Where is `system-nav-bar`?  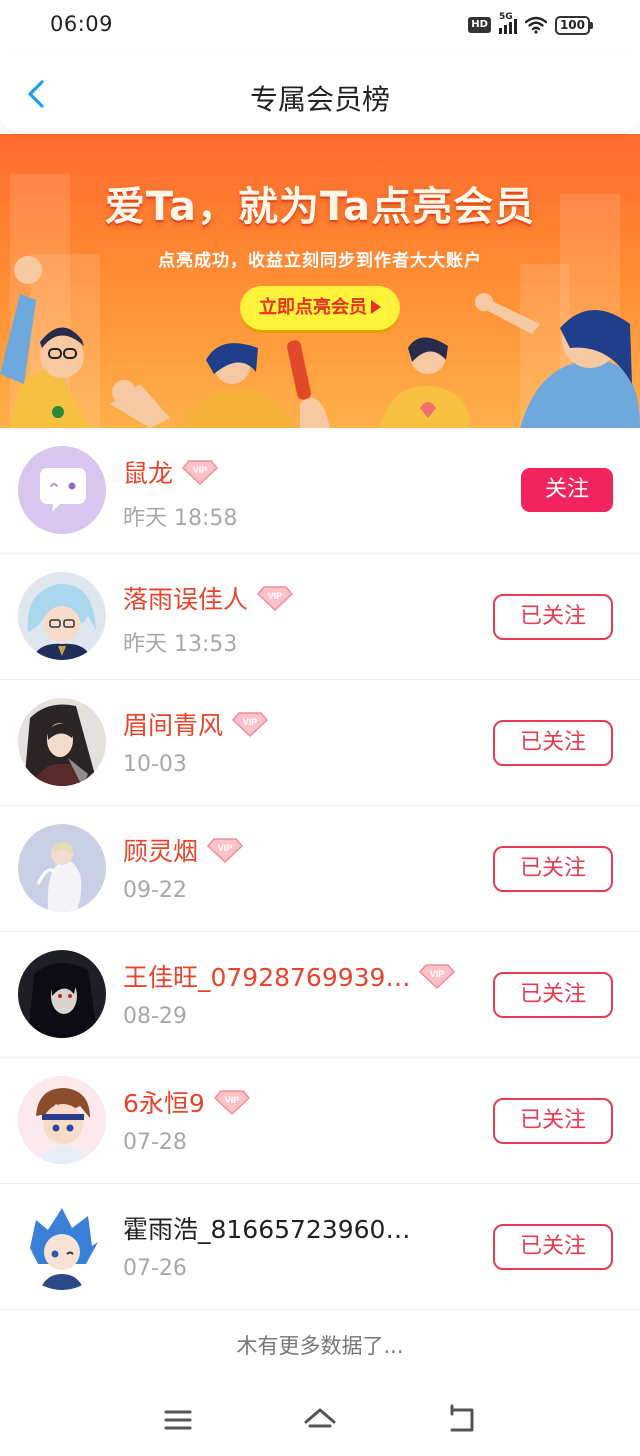 system-nav-bar is located at coordinates (320, 1421).